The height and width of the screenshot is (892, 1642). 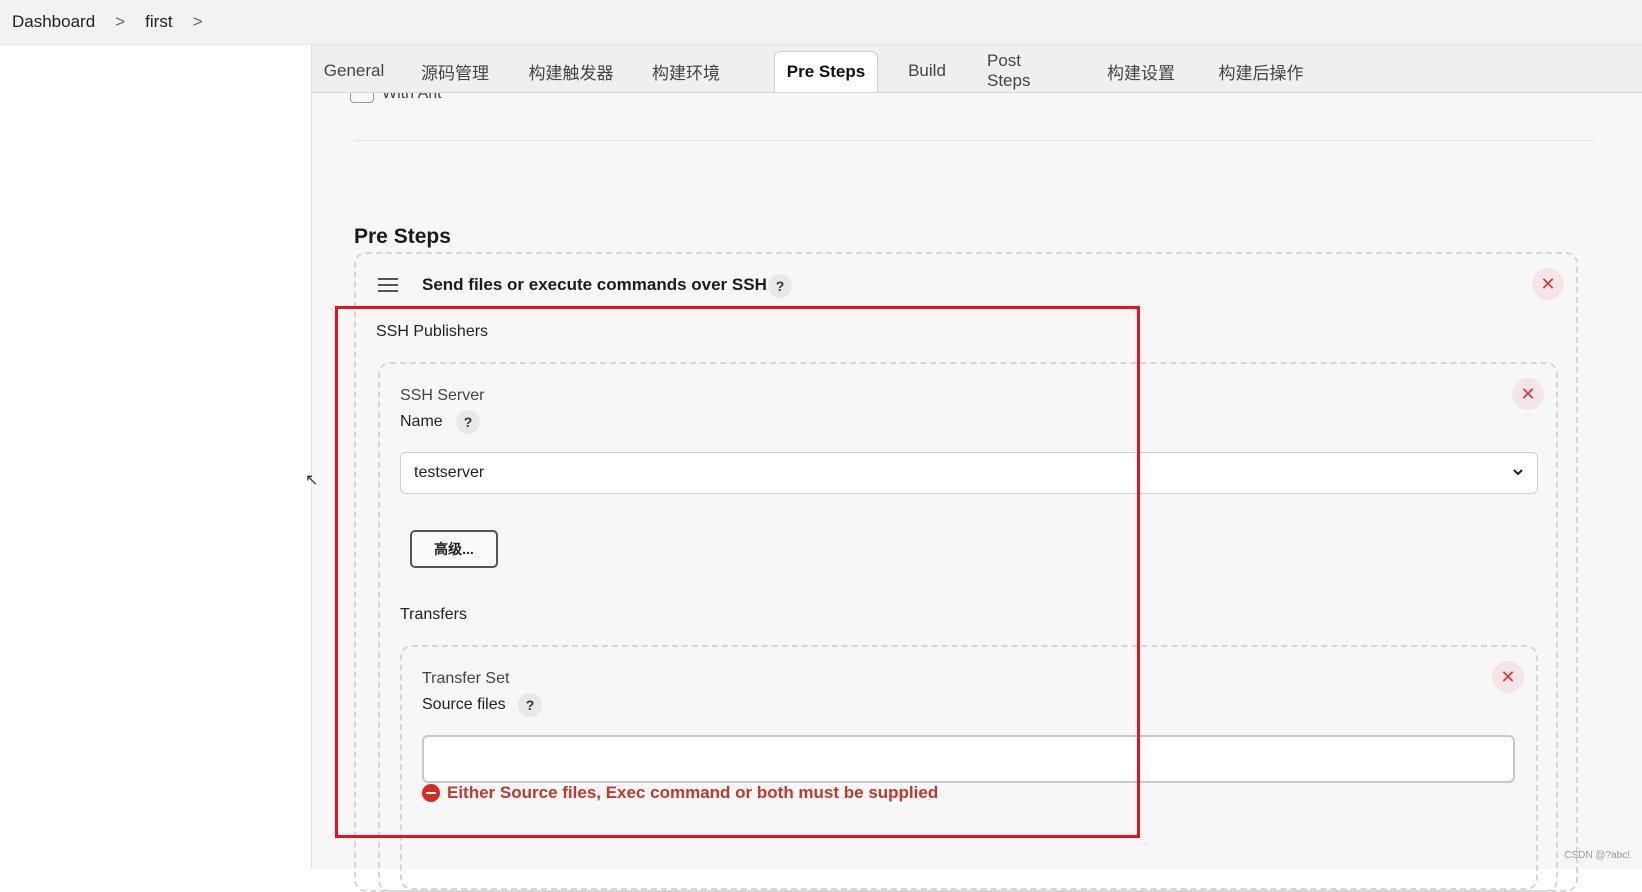 I want to click on tab-post-steps: Post Steps, so click(x=1026, y=71).